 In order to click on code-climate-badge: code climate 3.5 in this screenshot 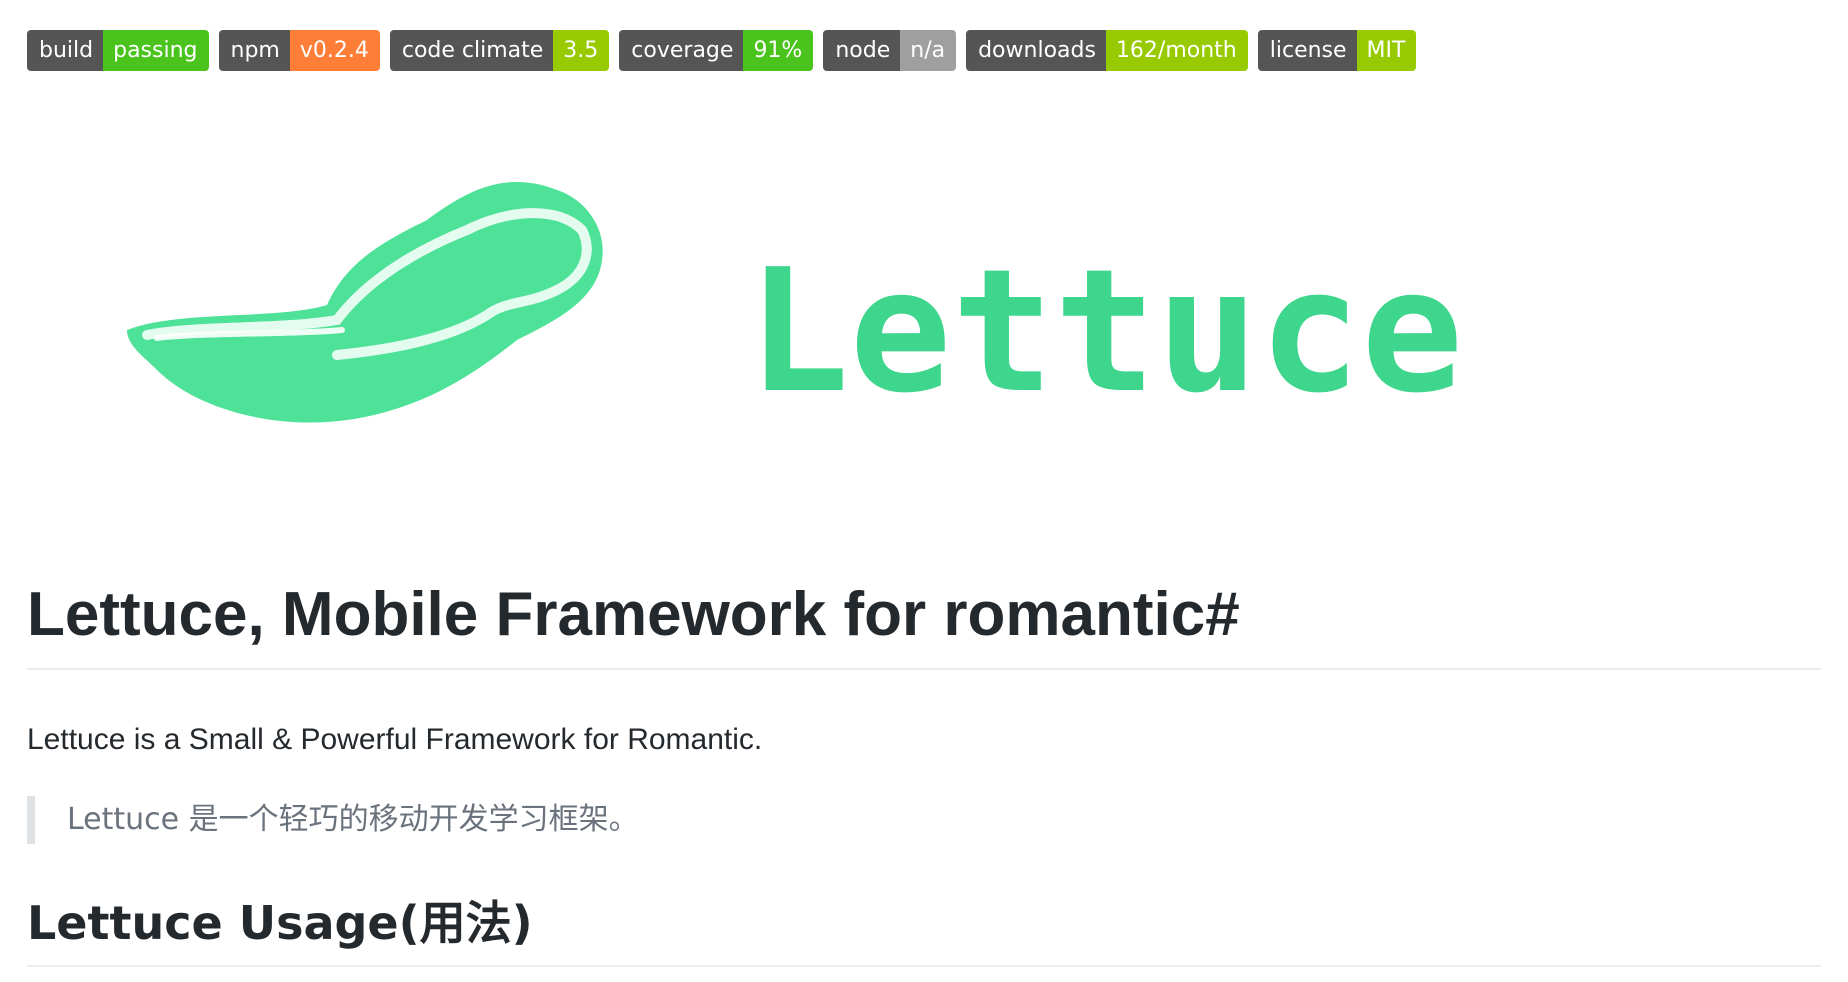, I will do `click(499, 50)`.